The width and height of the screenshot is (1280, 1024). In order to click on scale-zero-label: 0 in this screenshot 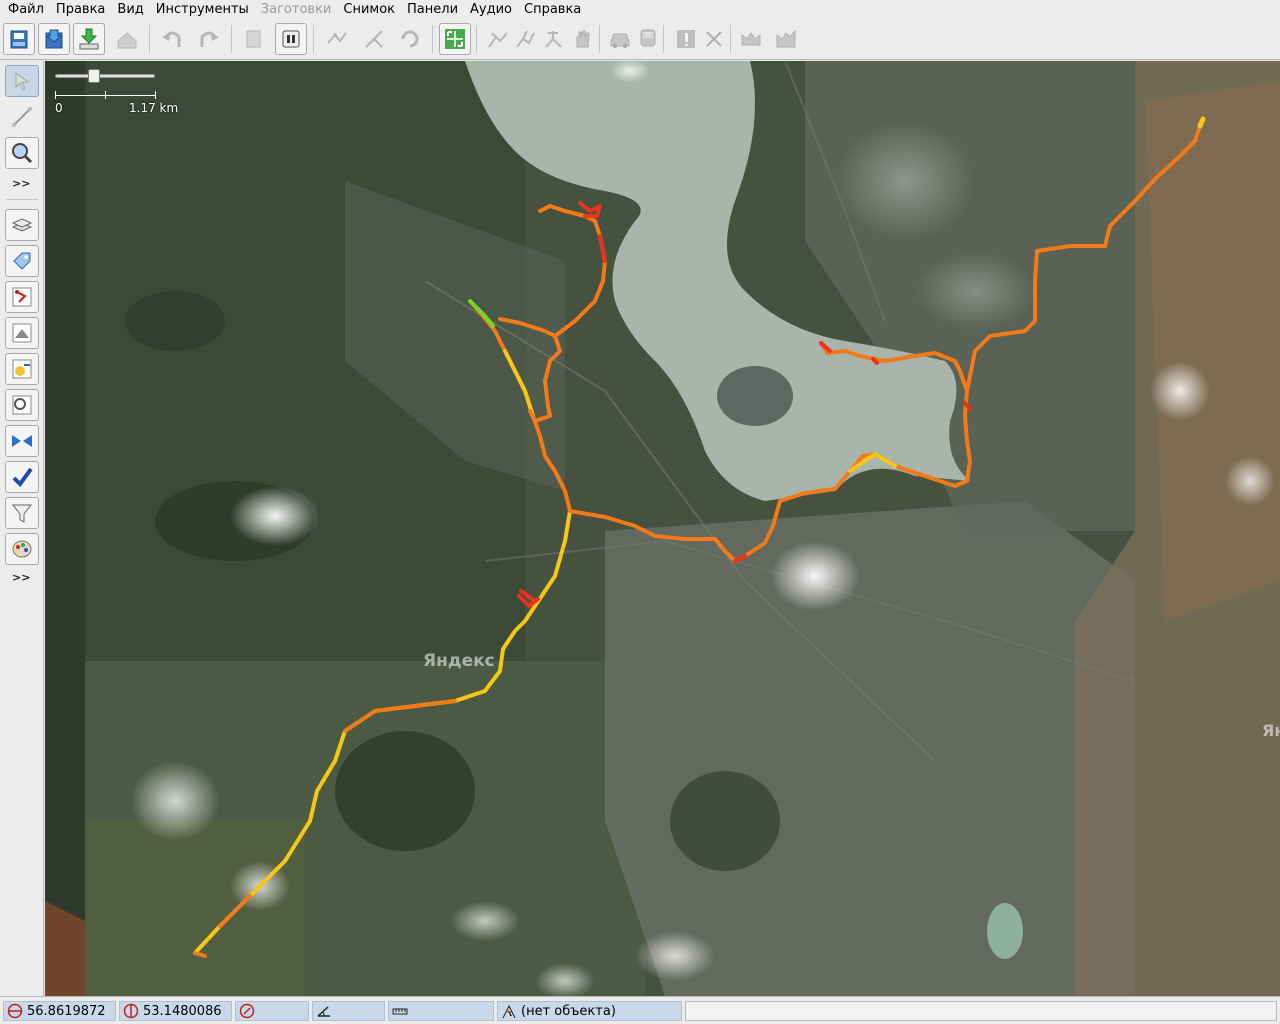, I will do `click(59, 108)`.